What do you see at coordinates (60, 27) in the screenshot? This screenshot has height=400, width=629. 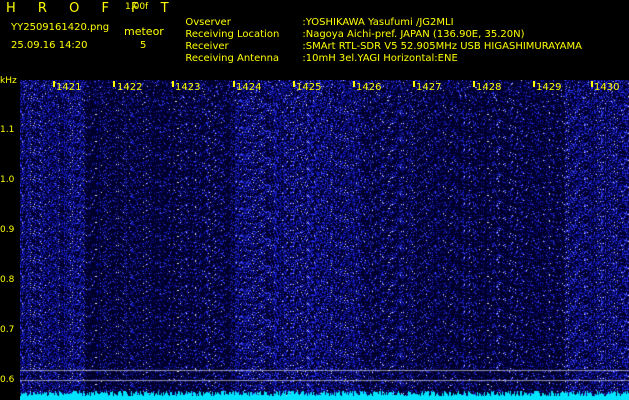 I see `filename-label: YY2509161420.png` at bounding box center [60, 27].